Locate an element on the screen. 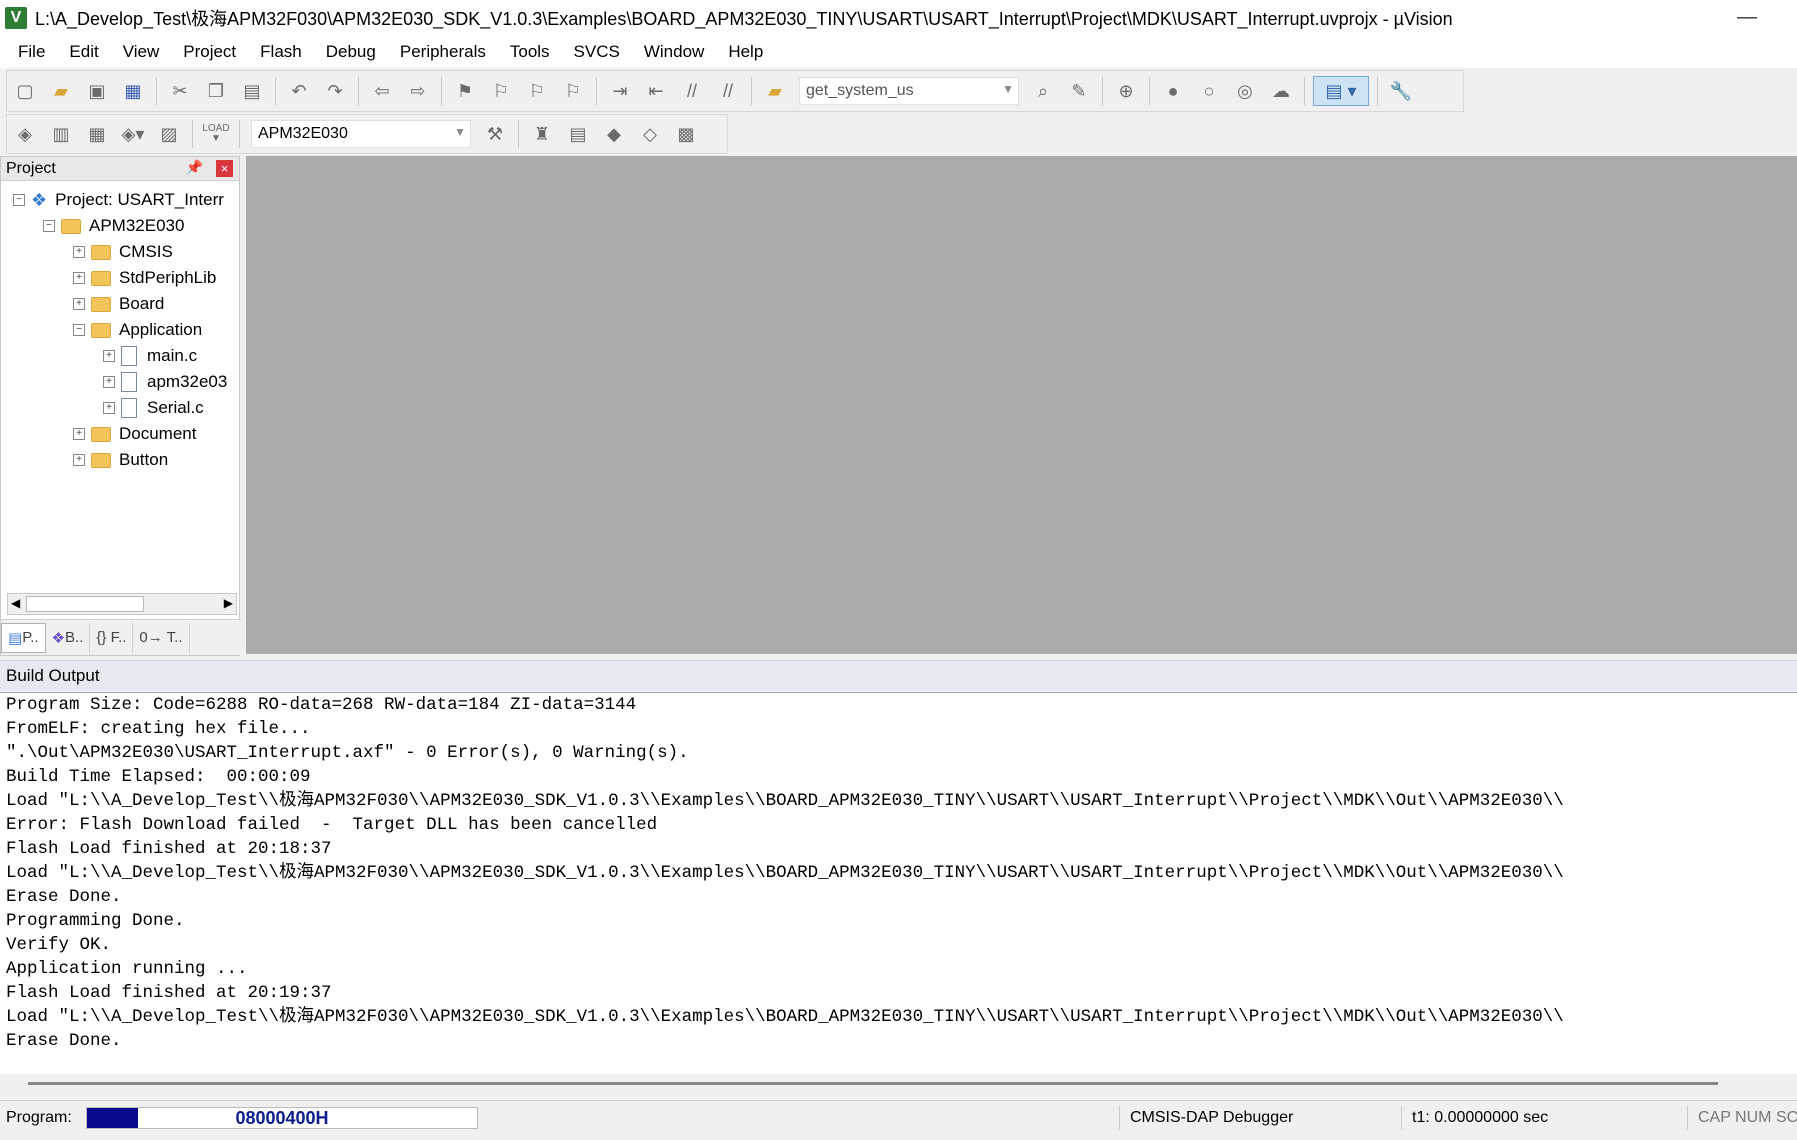 This screenshot has height=1140, width=1797. tree-node-file: + Serial.c is located at coordinates (153, 408).